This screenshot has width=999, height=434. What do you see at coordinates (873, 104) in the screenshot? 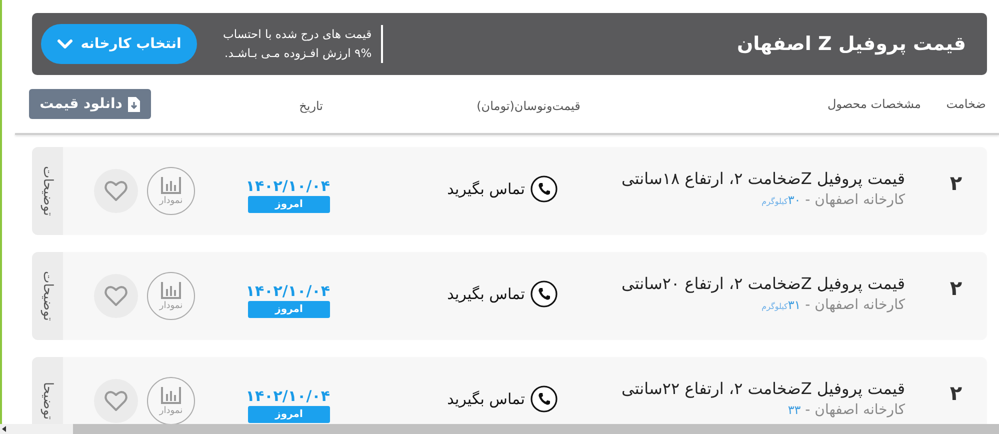
I see `column-header: مشخصات محصول` at bounding box center [873, 104].